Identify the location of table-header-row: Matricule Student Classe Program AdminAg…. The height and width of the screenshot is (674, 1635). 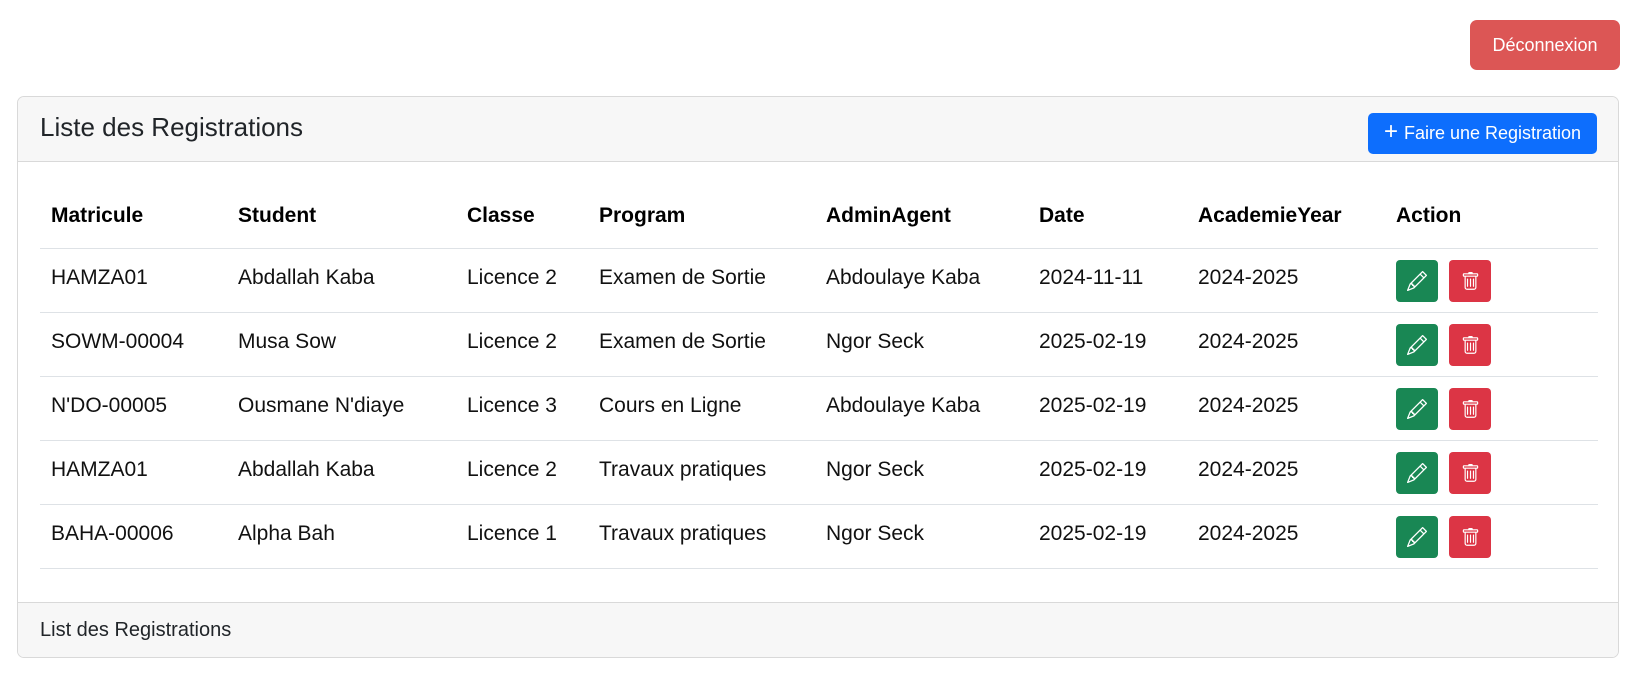
(819, 216).